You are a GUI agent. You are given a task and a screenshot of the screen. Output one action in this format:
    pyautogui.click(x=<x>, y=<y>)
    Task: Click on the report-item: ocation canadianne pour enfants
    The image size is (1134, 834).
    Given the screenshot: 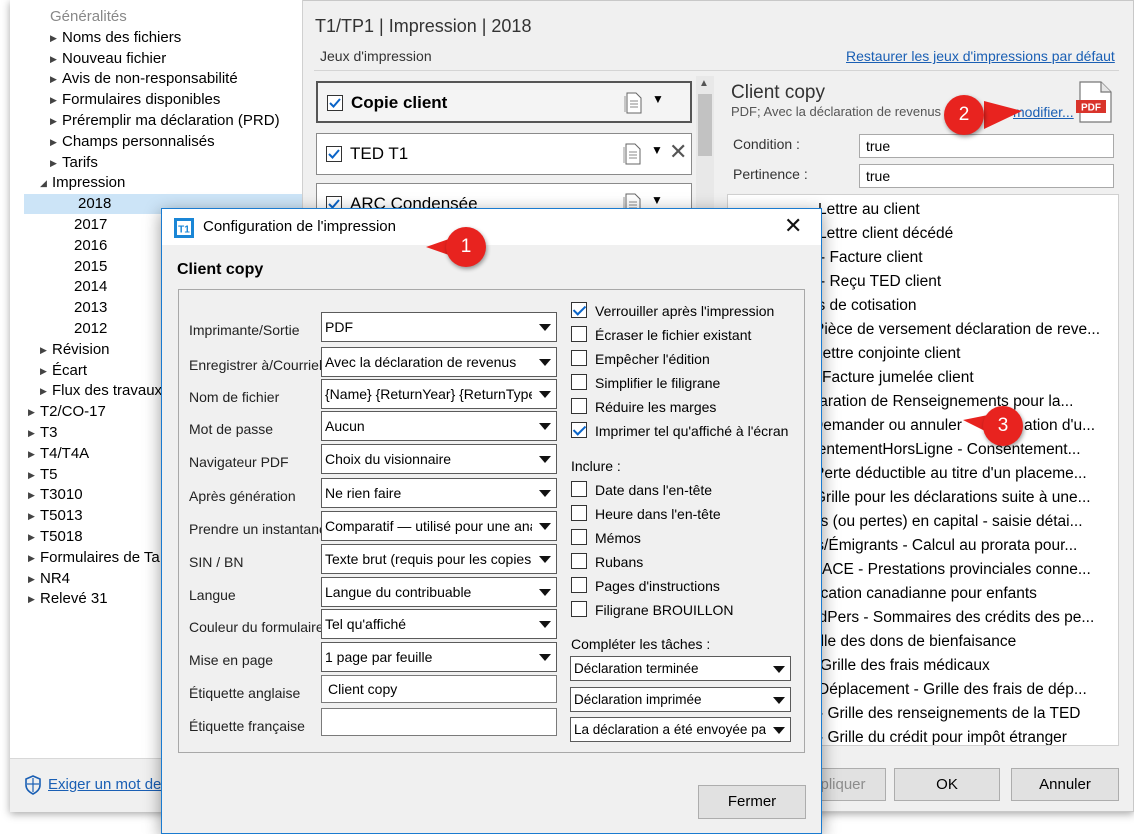 What is the action you would take?
    pyautogui.click(x=965, y=594)
    